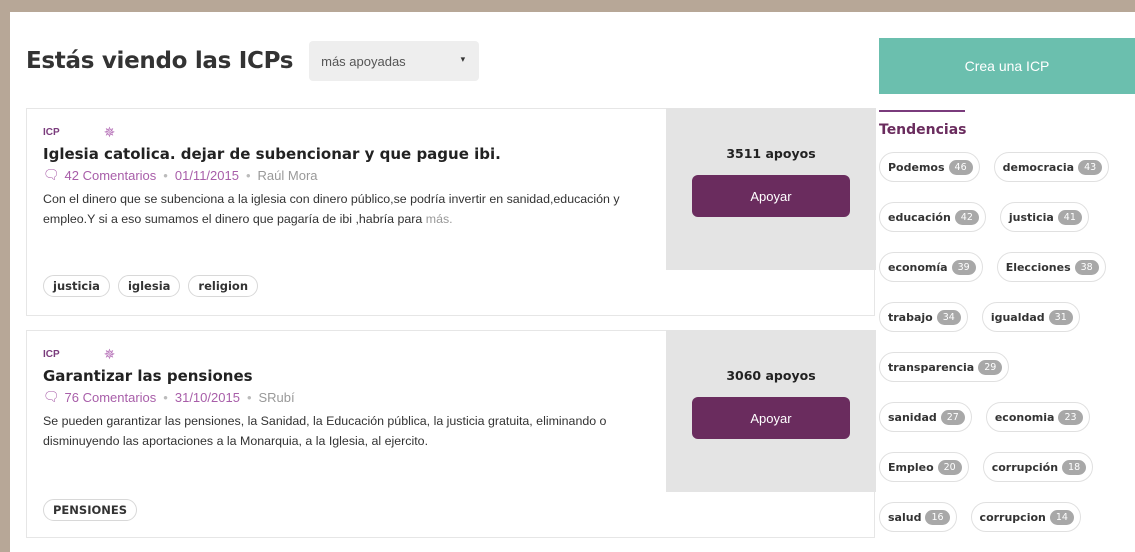 The height and width of the screenshot is (552, 1135). What do you see at coordinates (918, 267) in the screenshot?
I see `trend-name: economía` at bounding box center [918, 267].